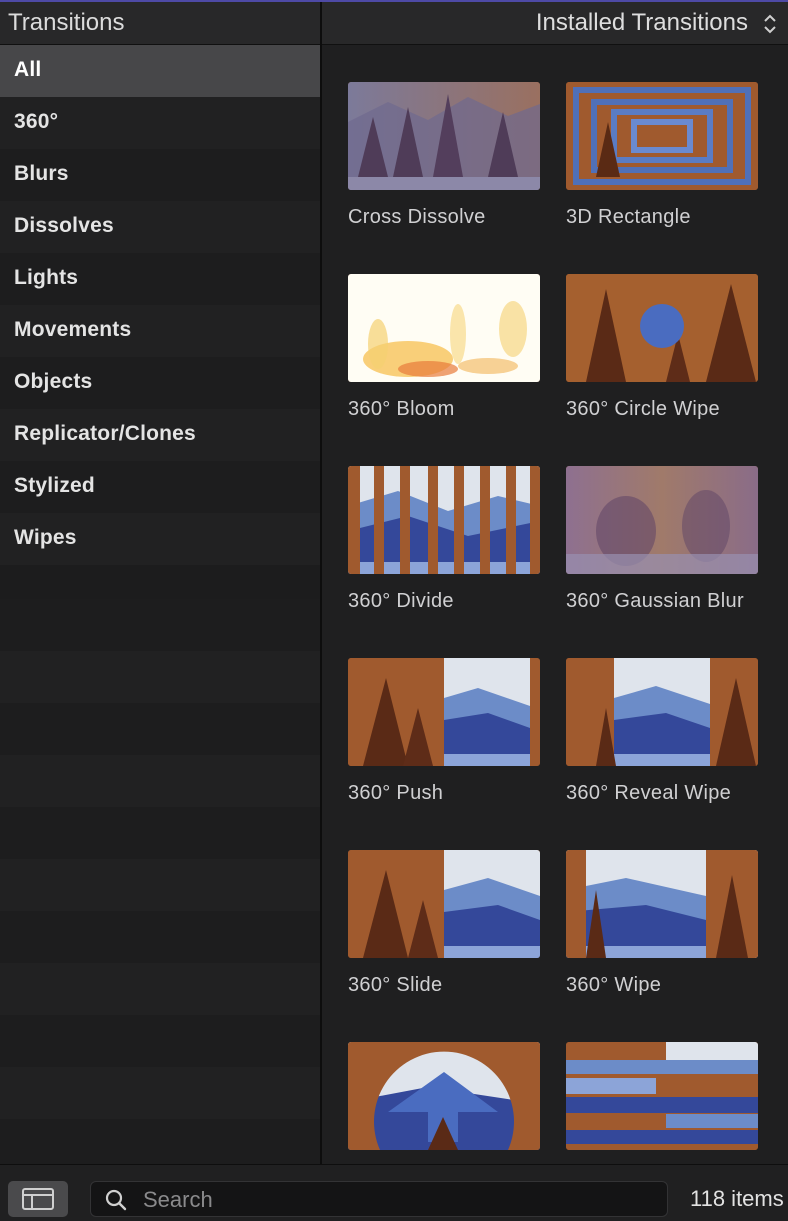  Describe the element at coordinates (160, 175) in the screenshot. I see `category-blurs: Blurs` at that location.